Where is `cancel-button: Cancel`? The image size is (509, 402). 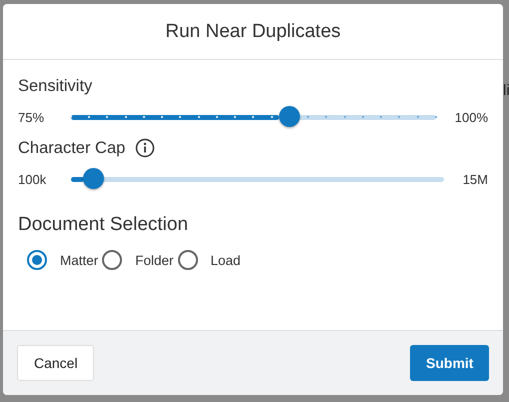 cancel-button: Cancel is located at coordinates (55, 363).